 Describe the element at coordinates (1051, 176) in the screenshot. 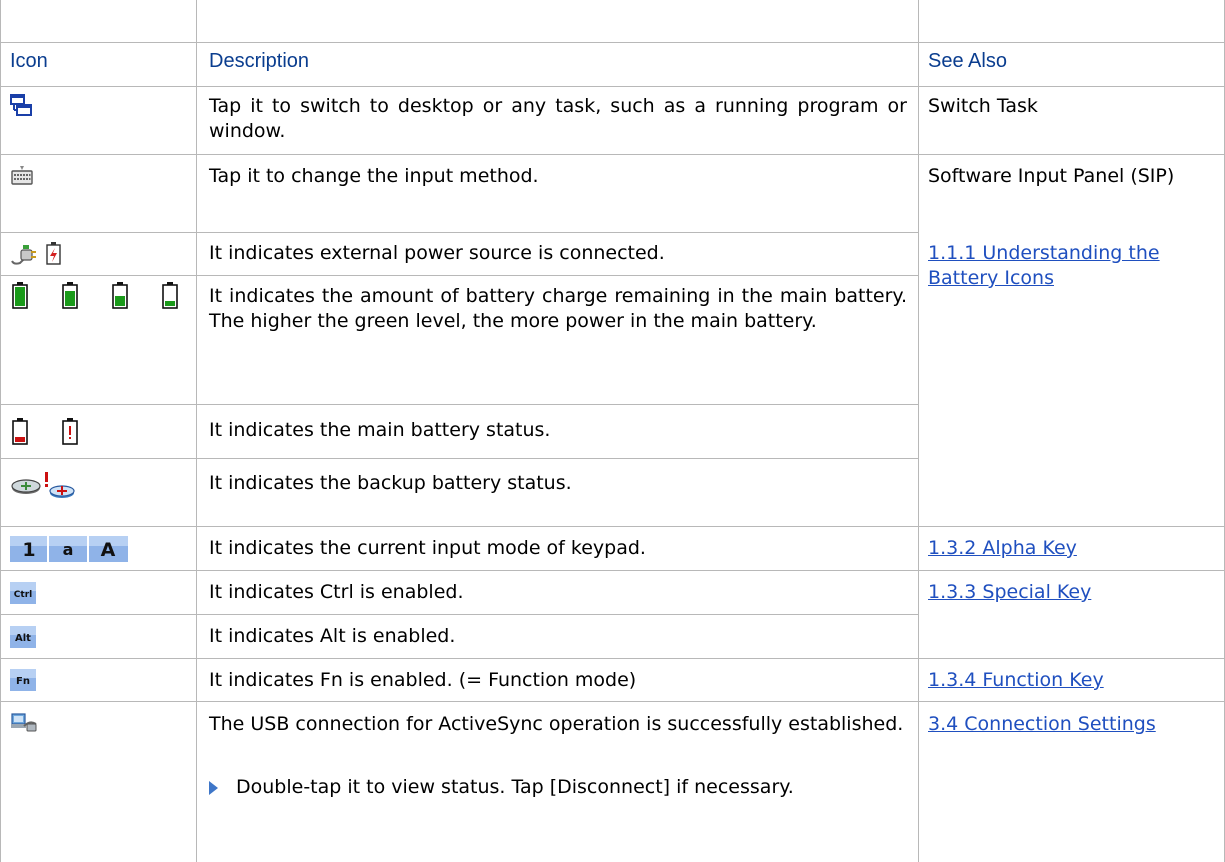

I see `row-see-also: Software Input Panel (SIP)` at that location.